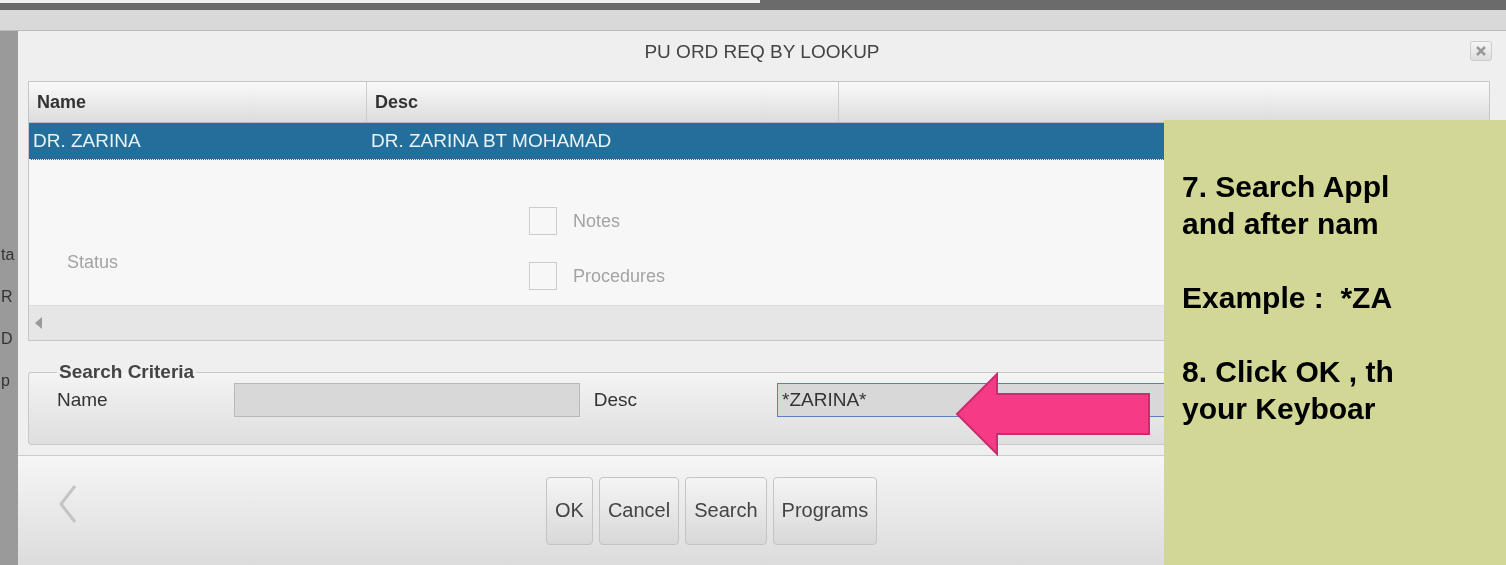  What do you see at coordinates (127, 372) in the screenshot?
I see `panel-legend: Search Criteria` at bounding box center [127, 372].